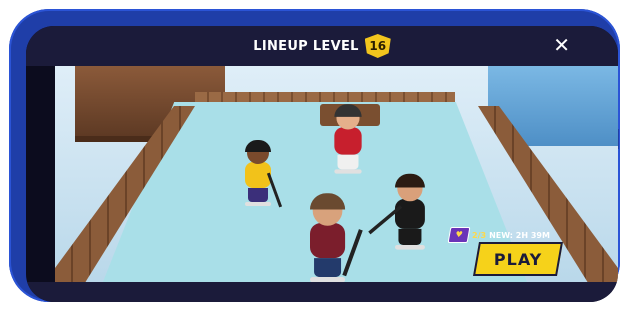 The height and width of the screenshot is (311, 629). I want to click on bottom-bar, so click(322, 292).